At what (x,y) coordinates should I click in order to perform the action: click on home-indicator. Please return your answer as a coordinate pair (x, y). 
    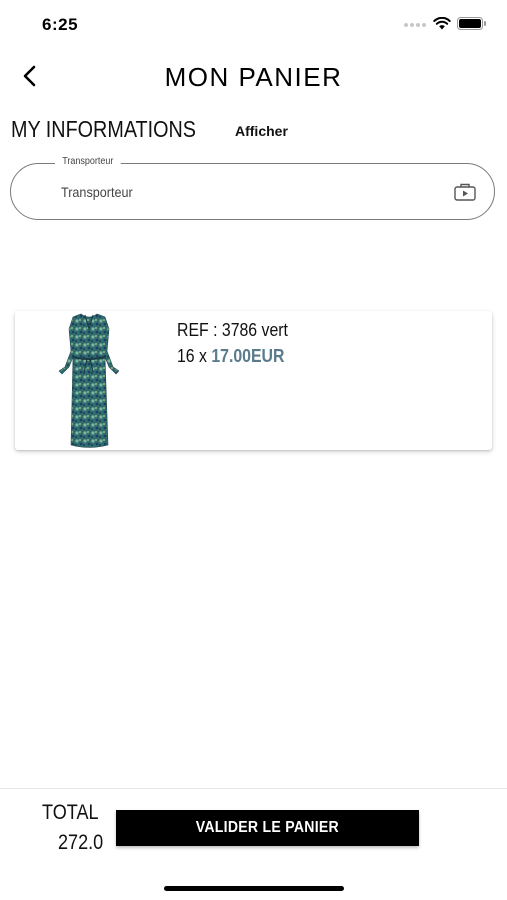
    Looking at the image, I should click on (254, 888).